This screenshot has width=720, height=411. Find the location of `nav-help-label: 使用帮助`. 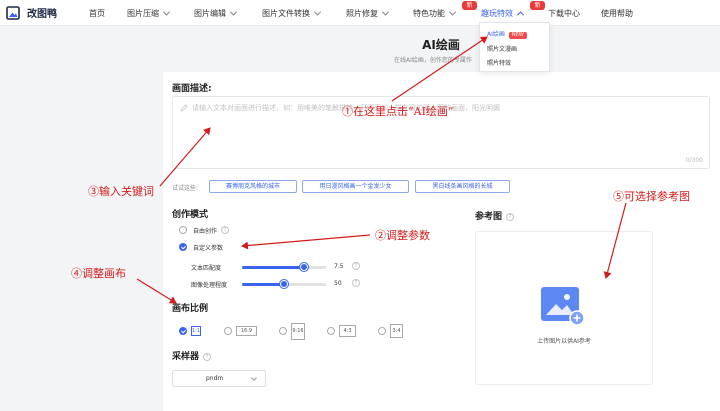

nav-help-label: 使用帮助 is located at coordinates (617, 13).